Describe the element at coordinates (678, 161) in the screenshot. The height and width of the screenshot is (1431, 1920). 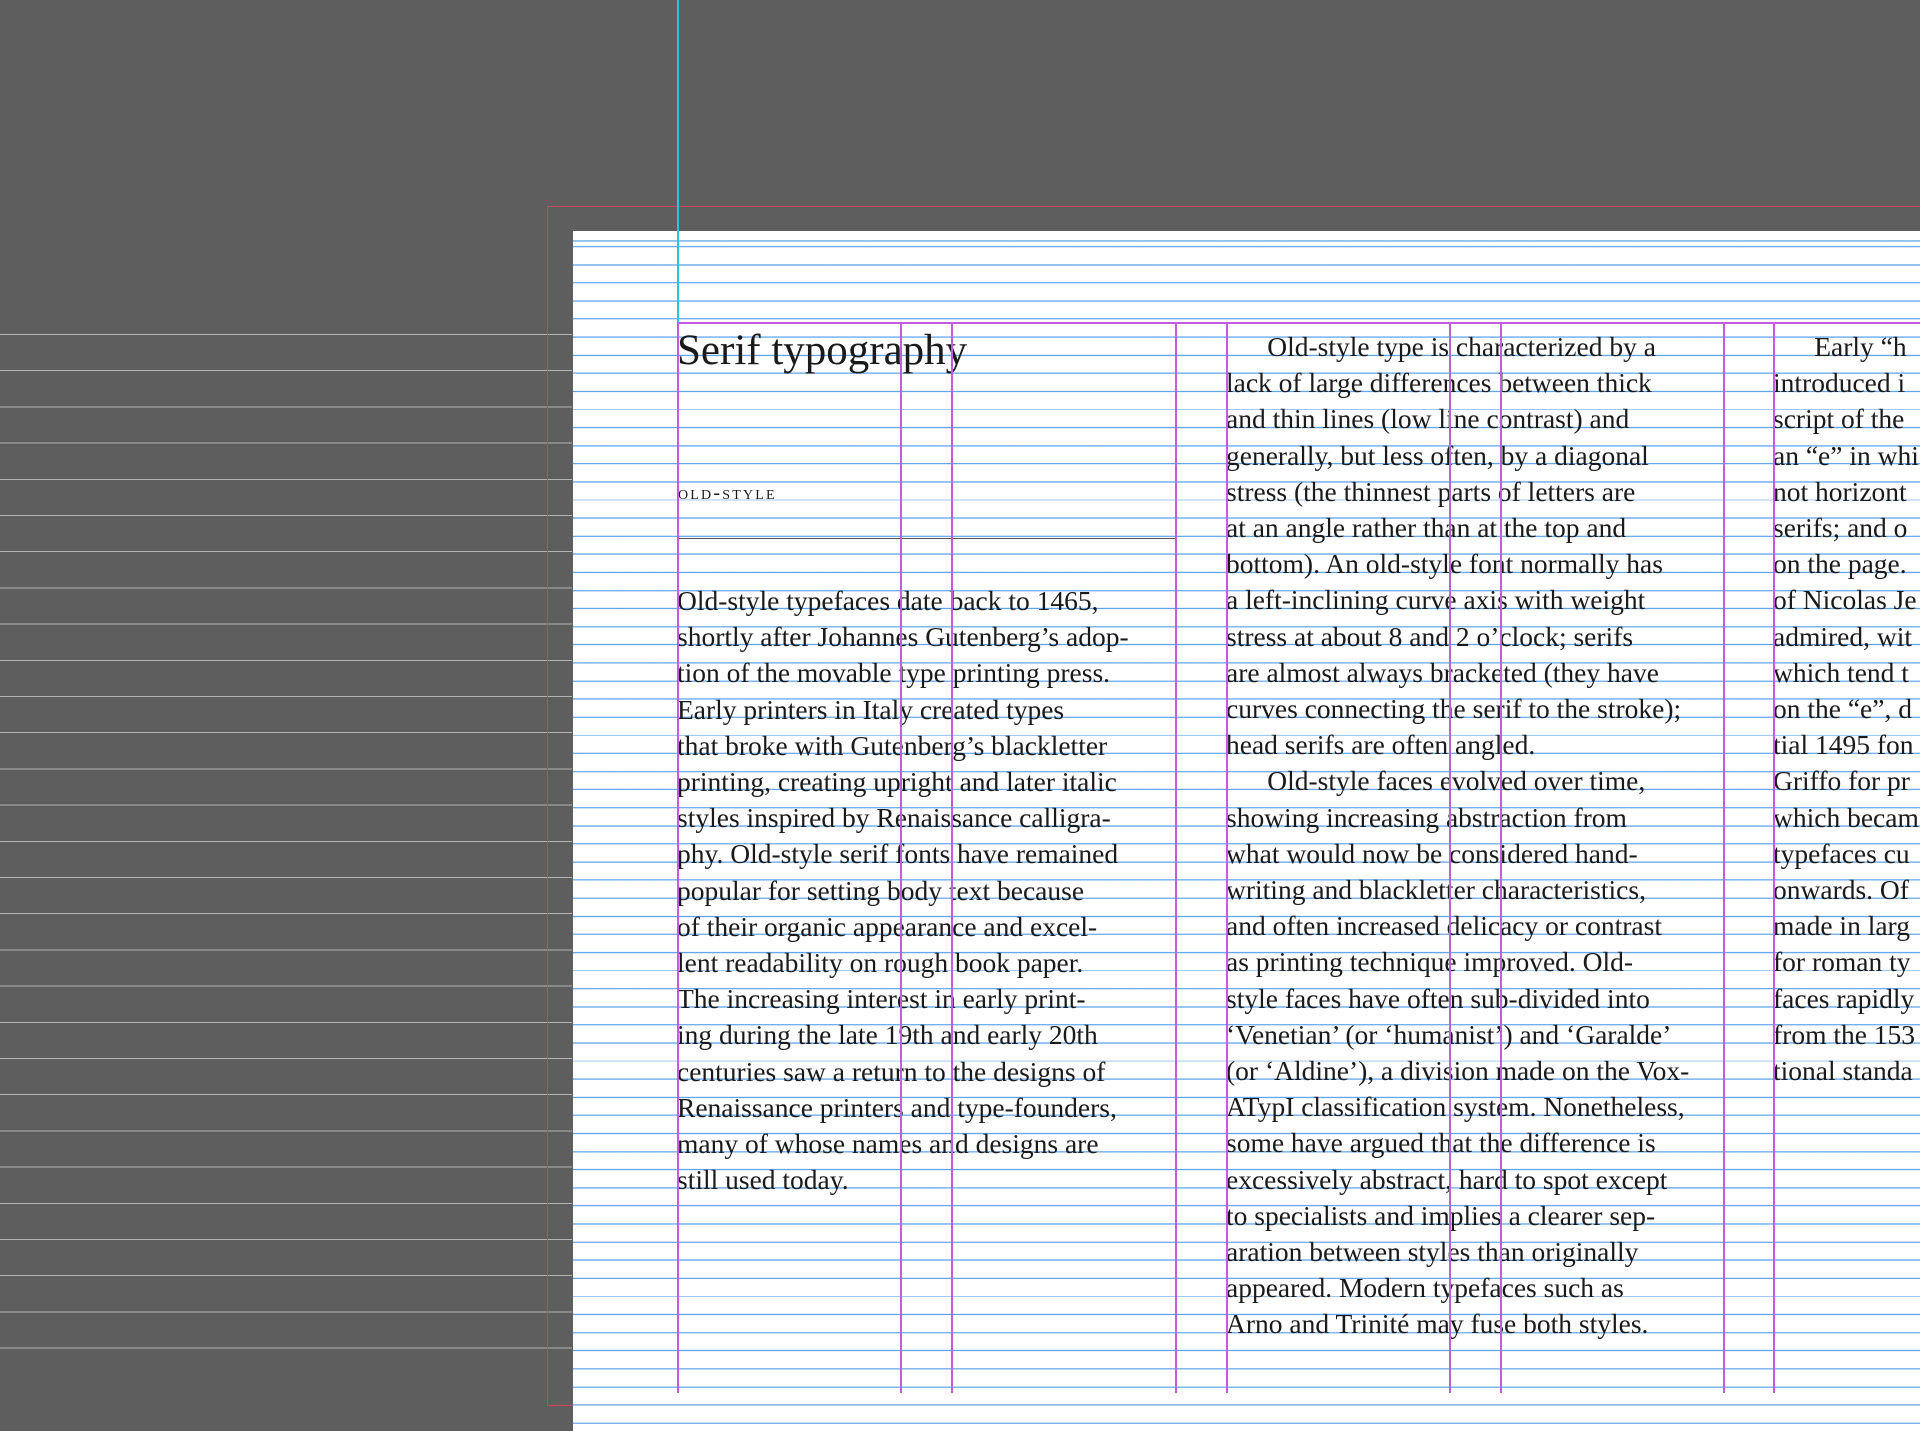
I see `ruler-guide-vertical` at that location.